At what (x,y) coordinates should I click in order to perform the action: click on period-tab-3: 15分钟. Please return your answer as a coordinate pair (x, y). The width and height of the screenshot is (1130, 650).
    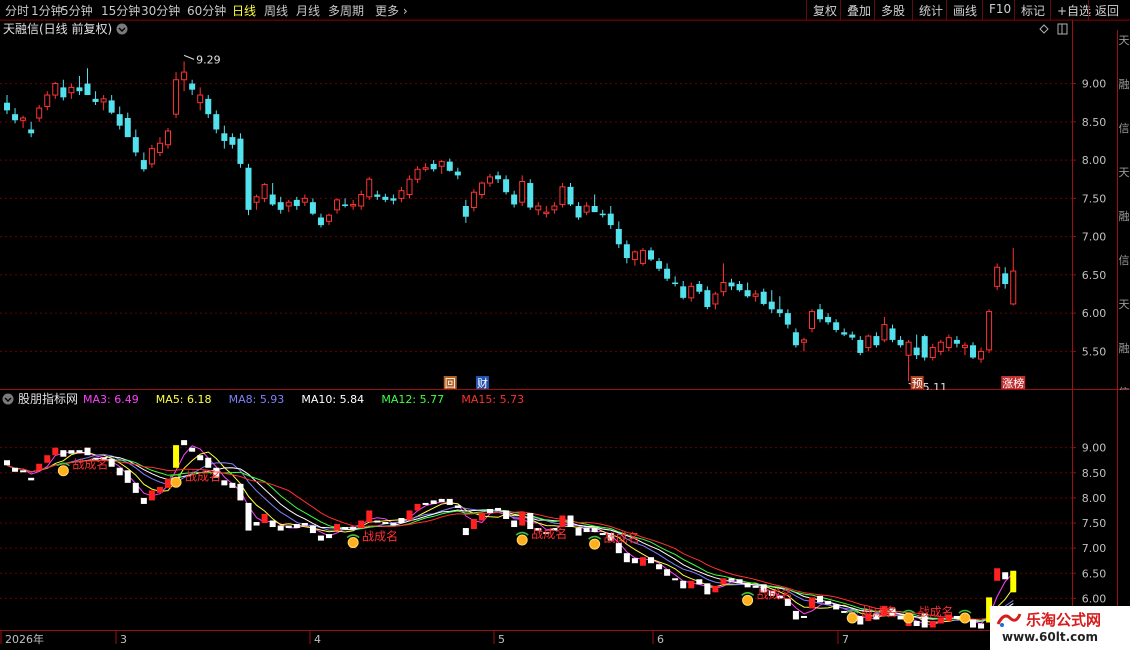
    Looking at the image, I should click on (120, 10).